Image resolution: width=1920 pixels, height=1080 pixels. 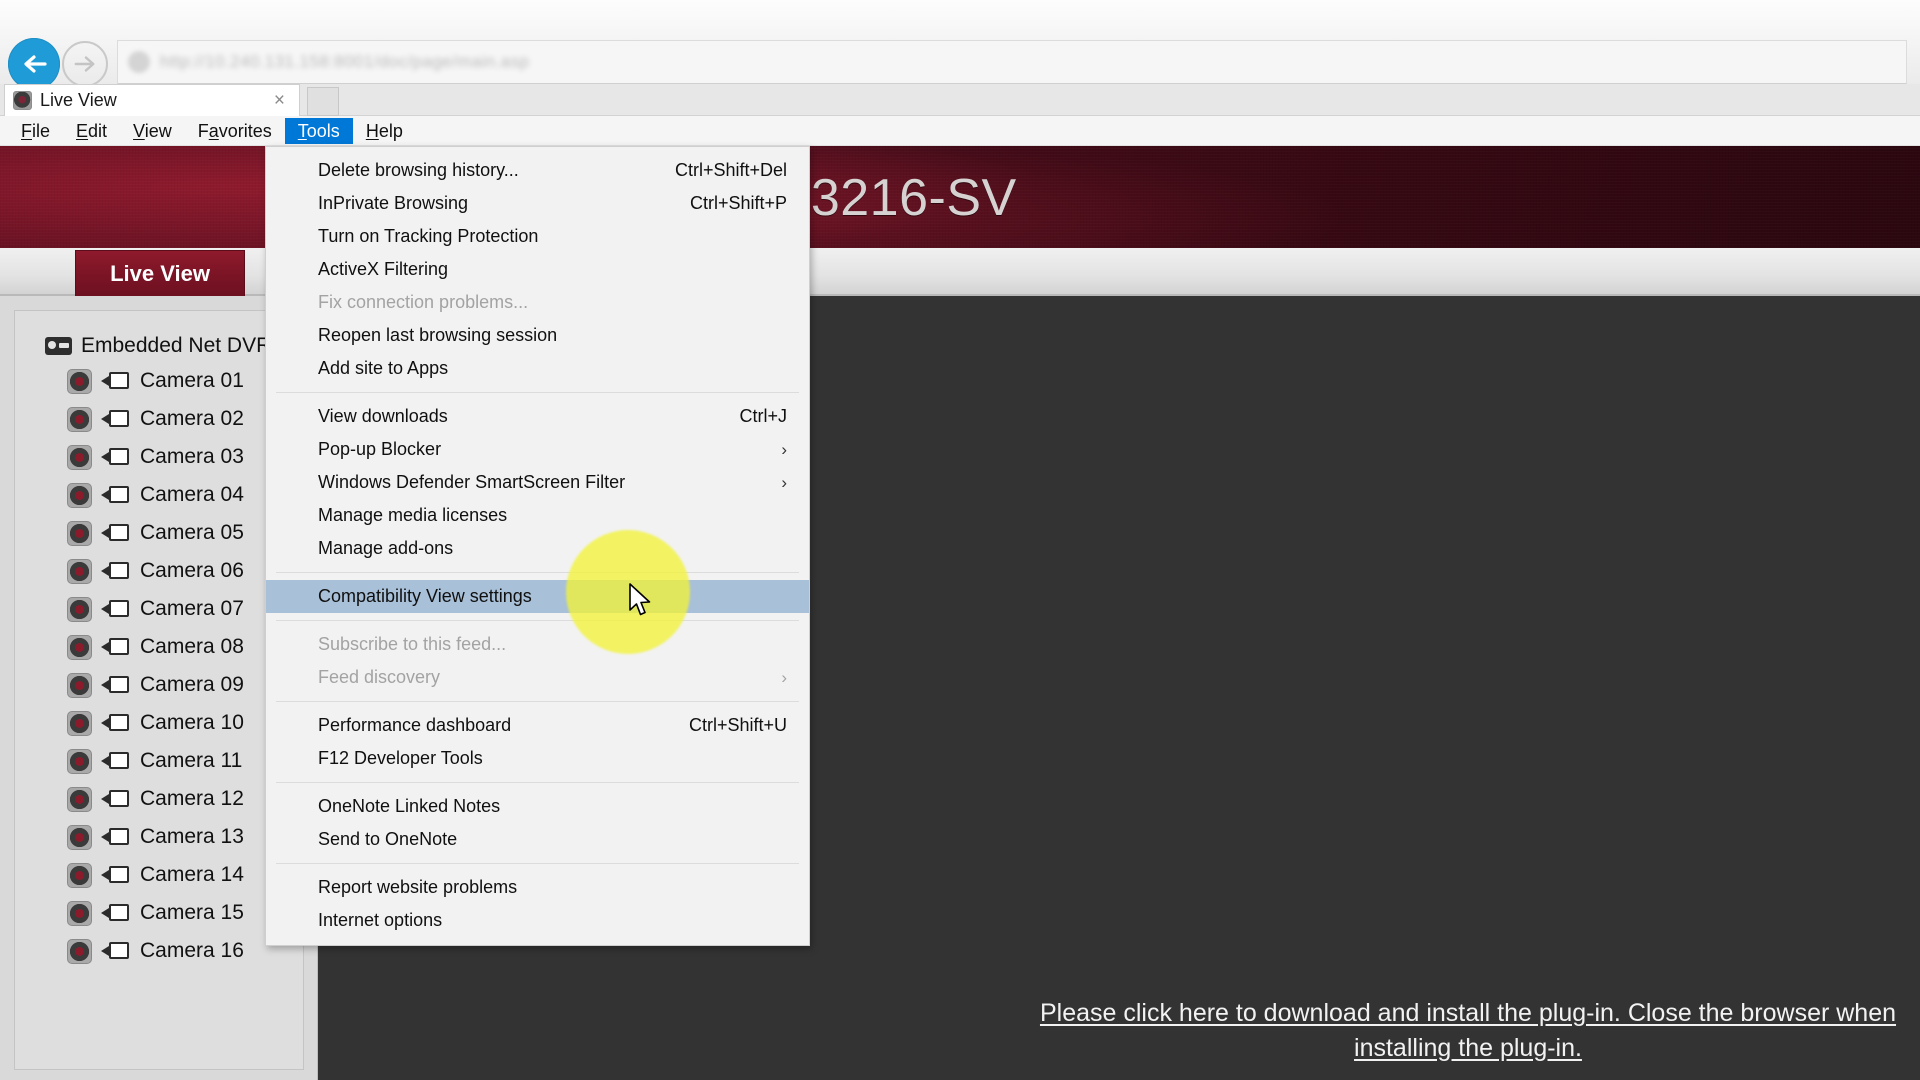 I want to click on menu-item: Add site to Apps, so click(x=537, y=368).